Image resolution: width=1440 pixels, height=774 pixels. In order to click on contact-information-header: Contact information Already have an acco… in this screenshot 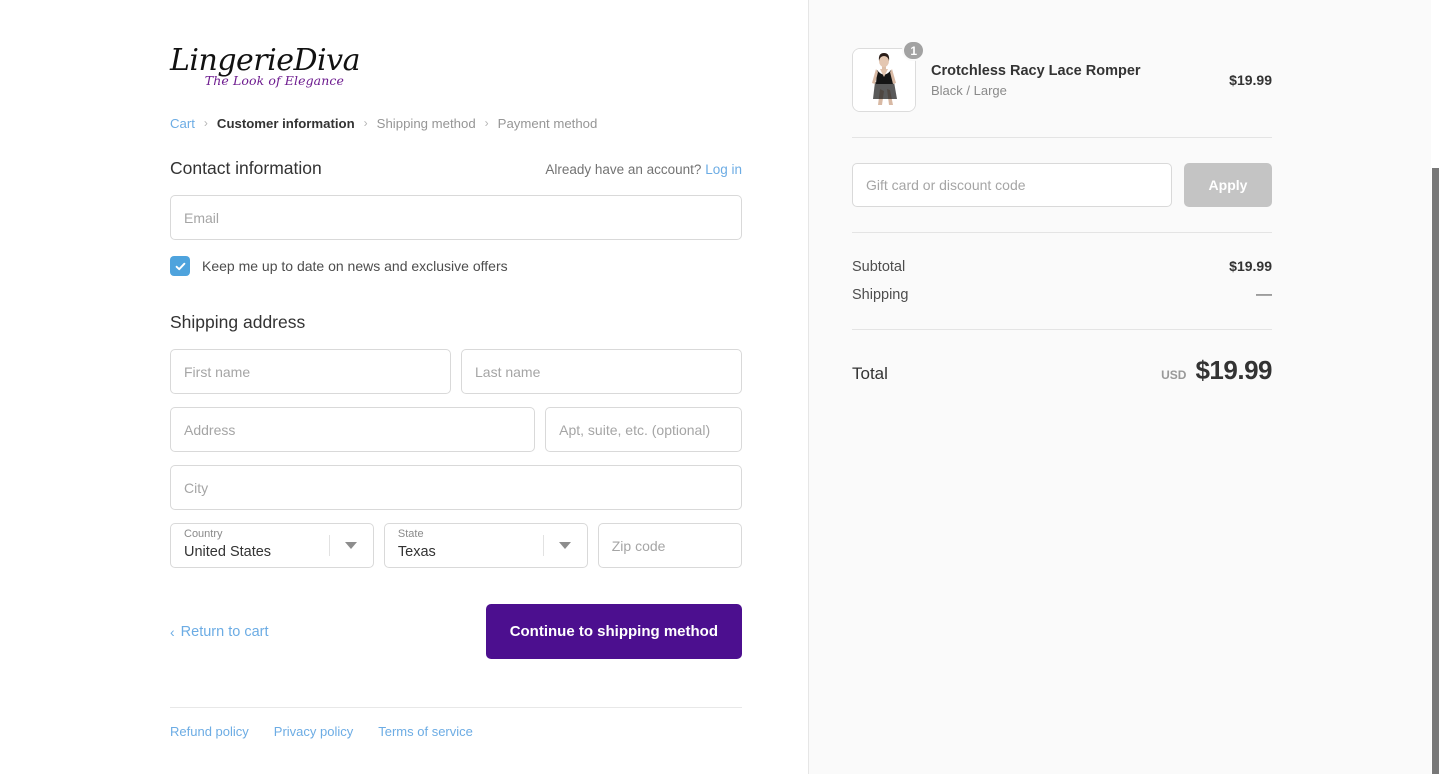, I will do `click(456, 168)`.